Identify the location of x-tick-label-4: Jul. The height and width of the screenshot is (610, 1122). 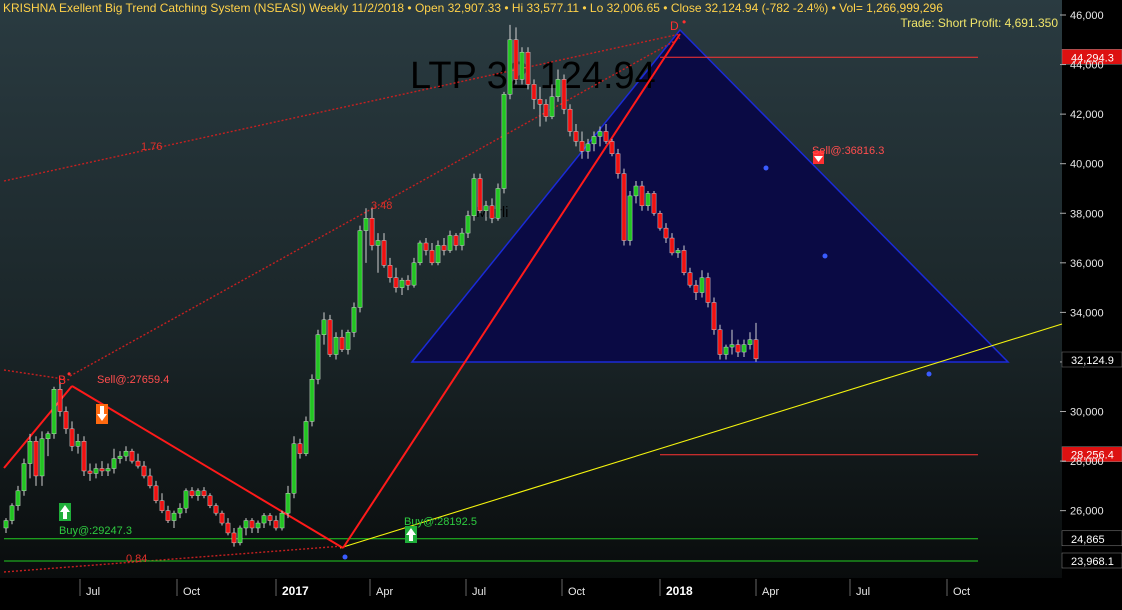
(479, 592).